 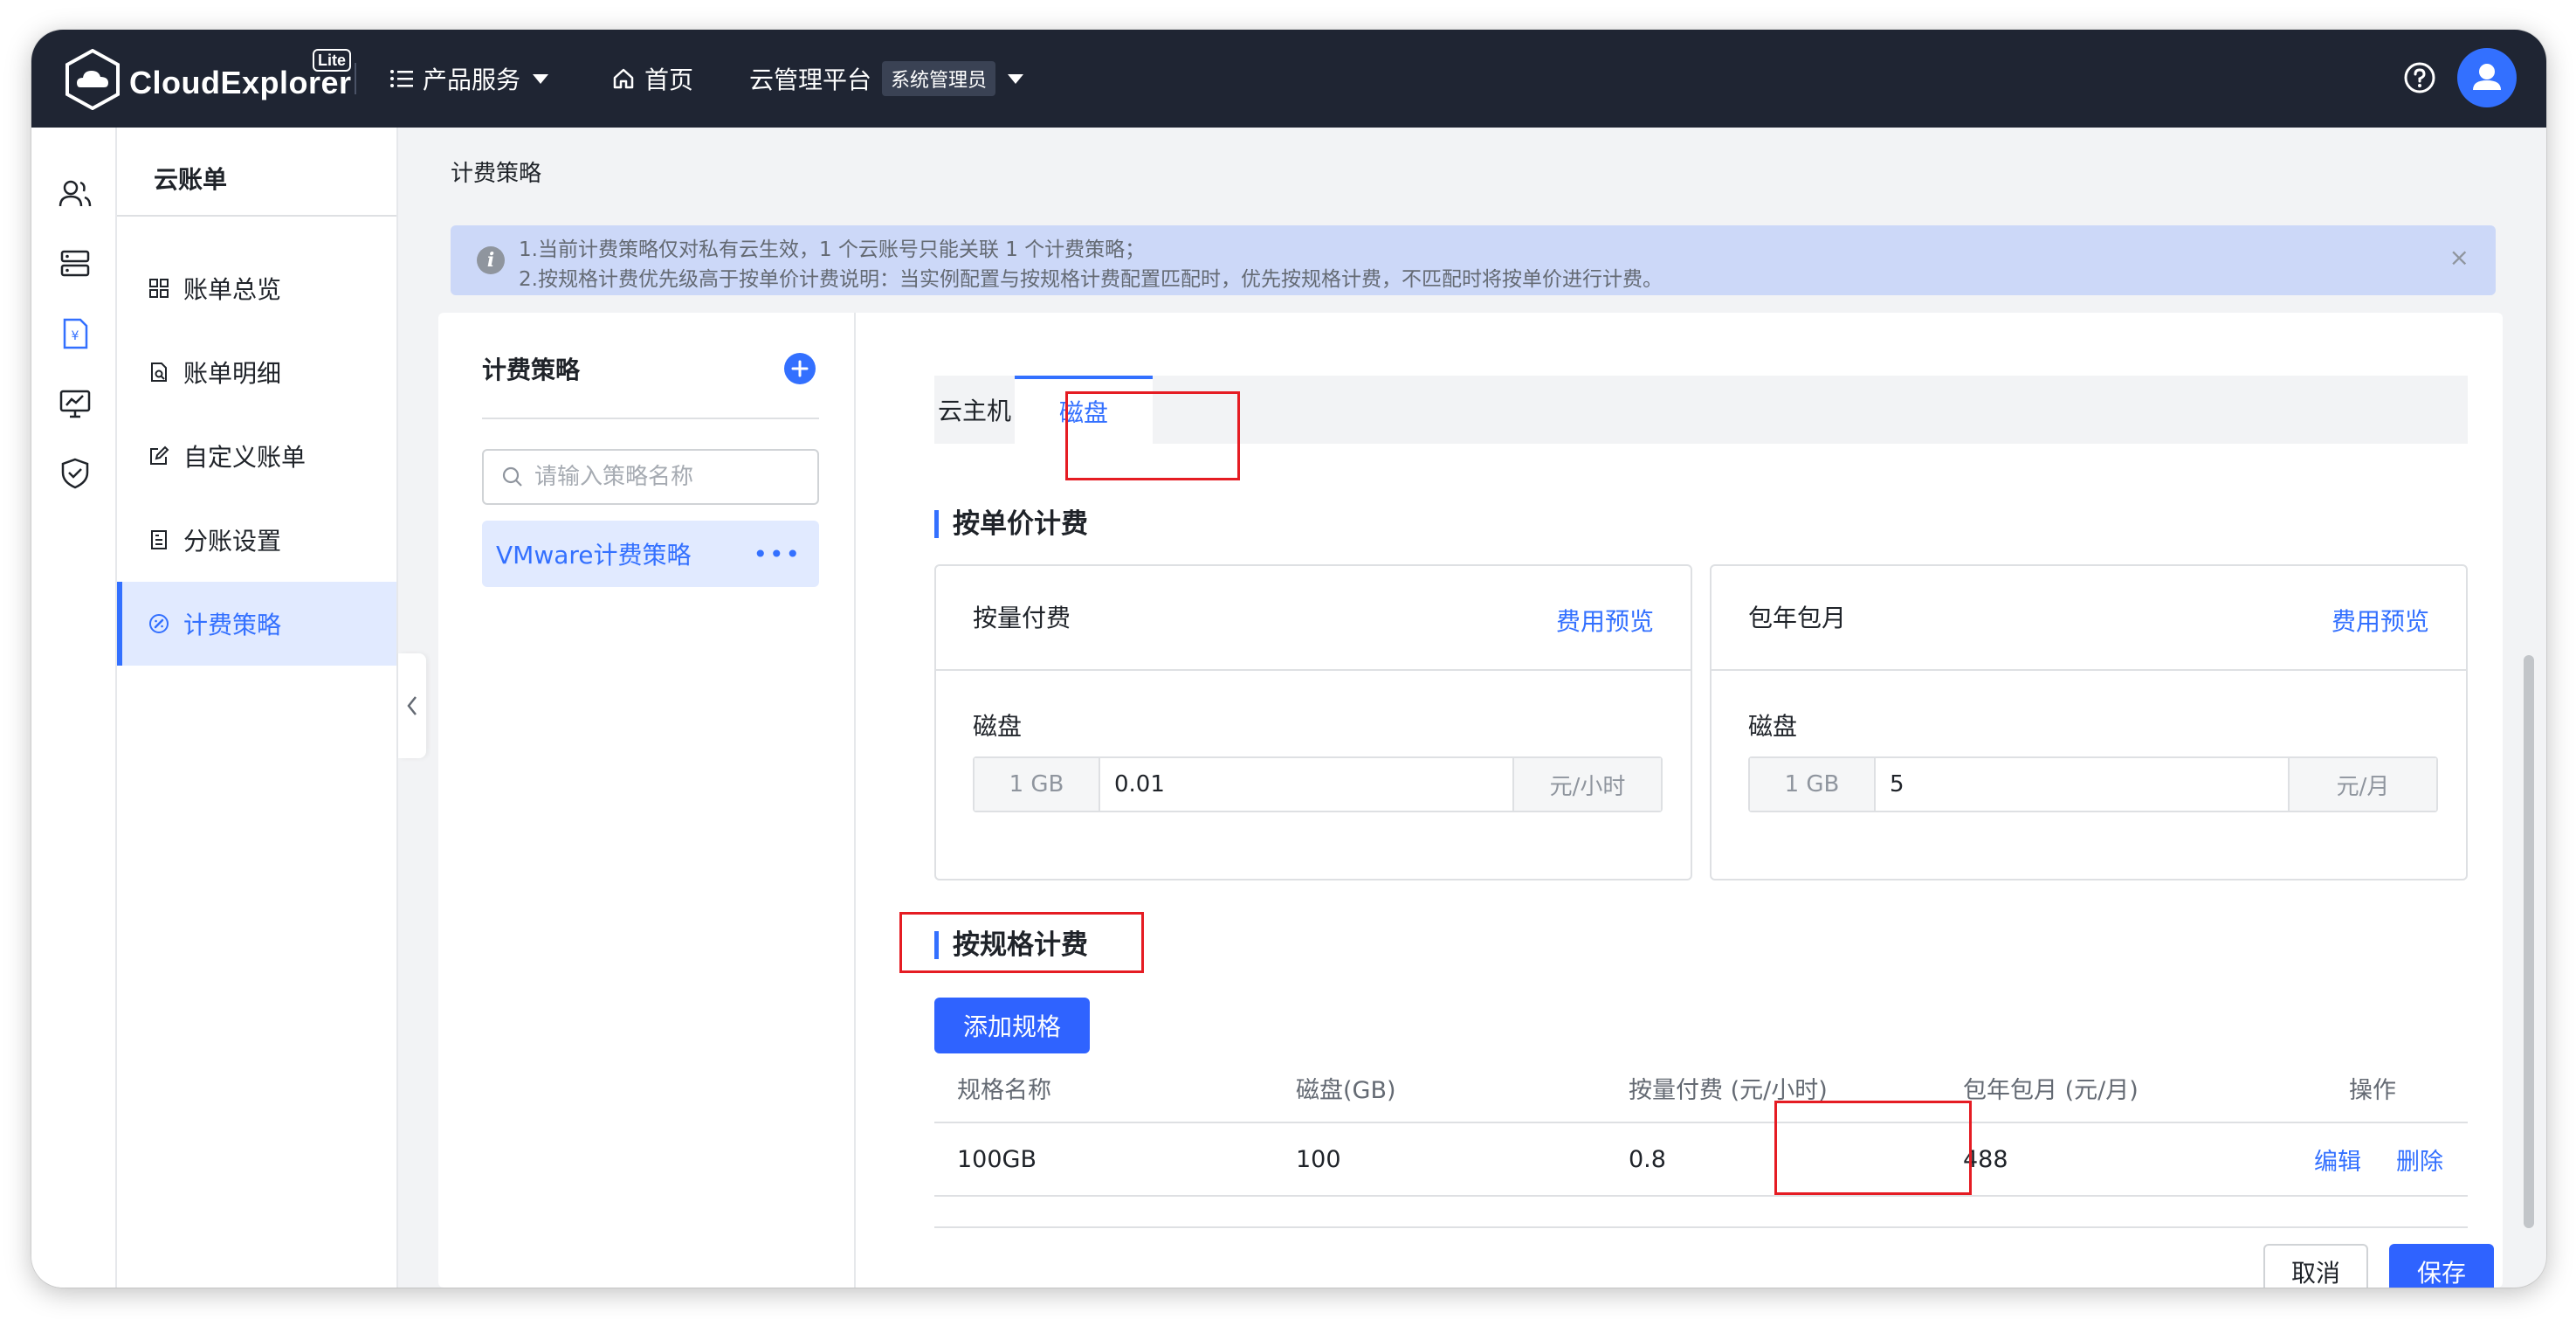 What do you see at coordinates (1004, 1090) in the screenshot?
I see `column-header: 规格名称` at bounding box center [1004, 1090].